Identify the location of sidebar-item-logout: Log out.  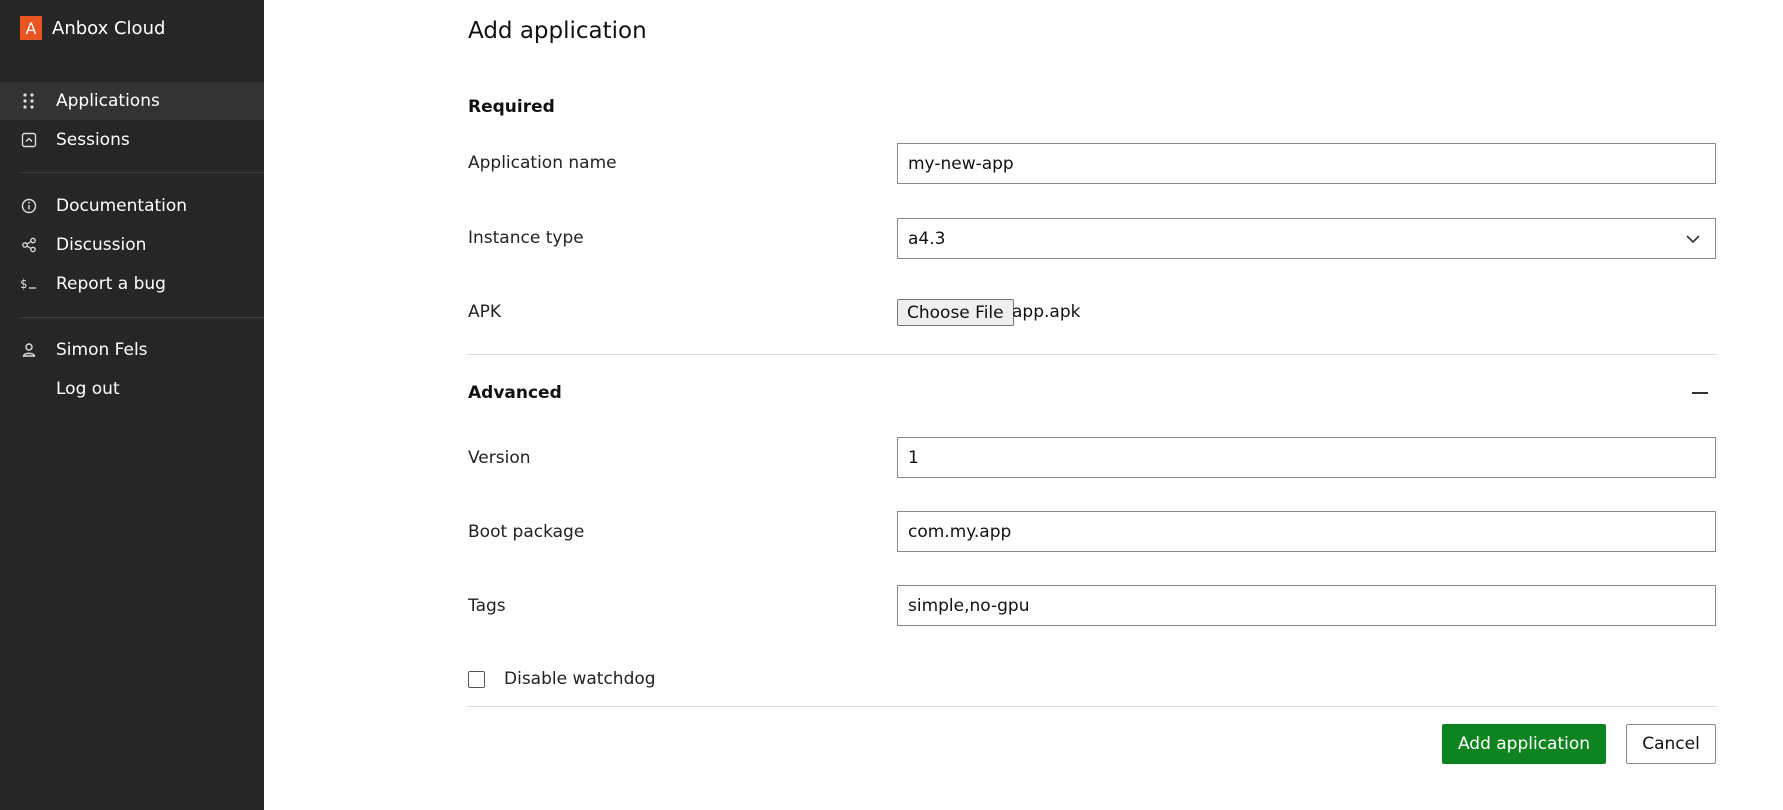
(132, 389).